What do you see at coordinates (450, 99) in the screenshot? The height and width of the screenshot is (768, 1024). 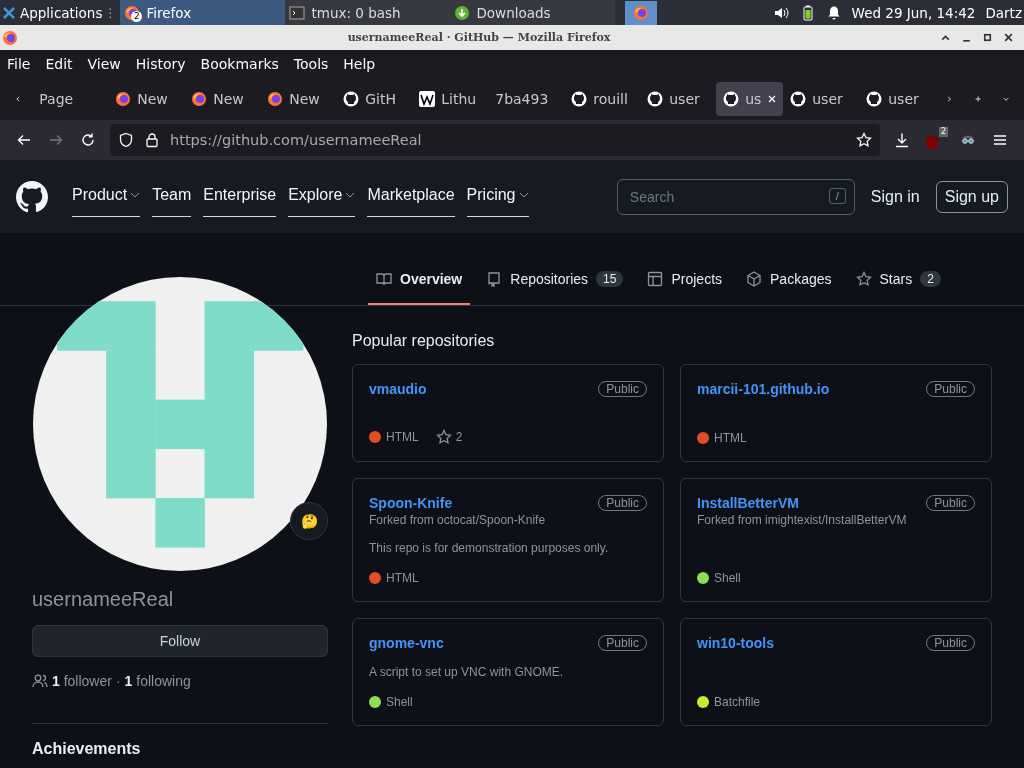 I see `browser-tab: Lithu` at bounding box center [450, 99].